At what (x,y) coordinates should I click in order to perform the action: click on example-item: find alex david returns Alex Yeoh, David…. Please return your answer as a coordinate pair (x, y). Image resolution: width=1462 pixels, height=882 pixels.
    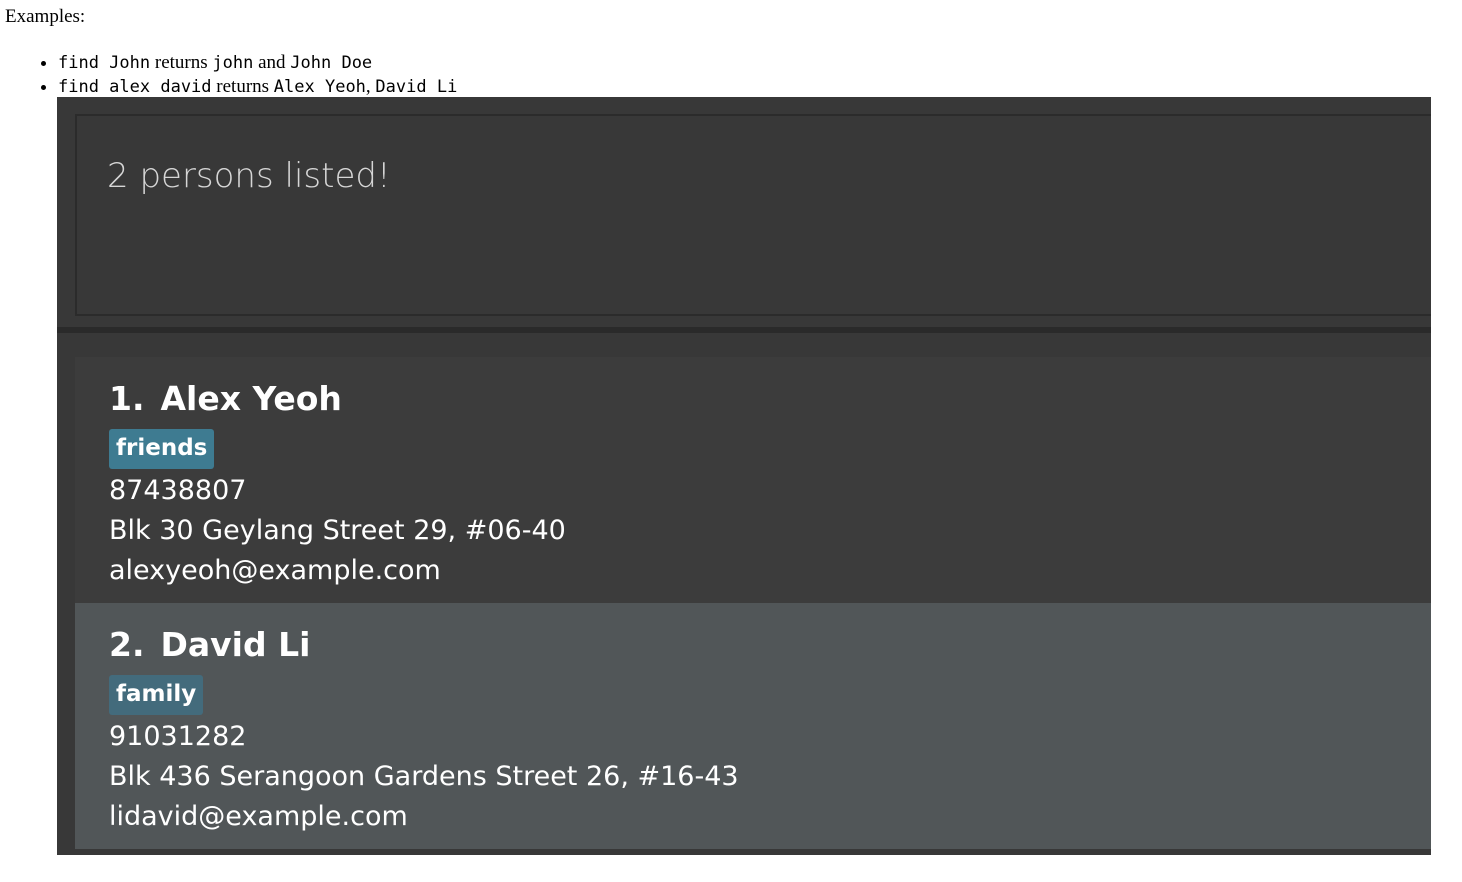
    Looking at the image, I should click on (257, 87).